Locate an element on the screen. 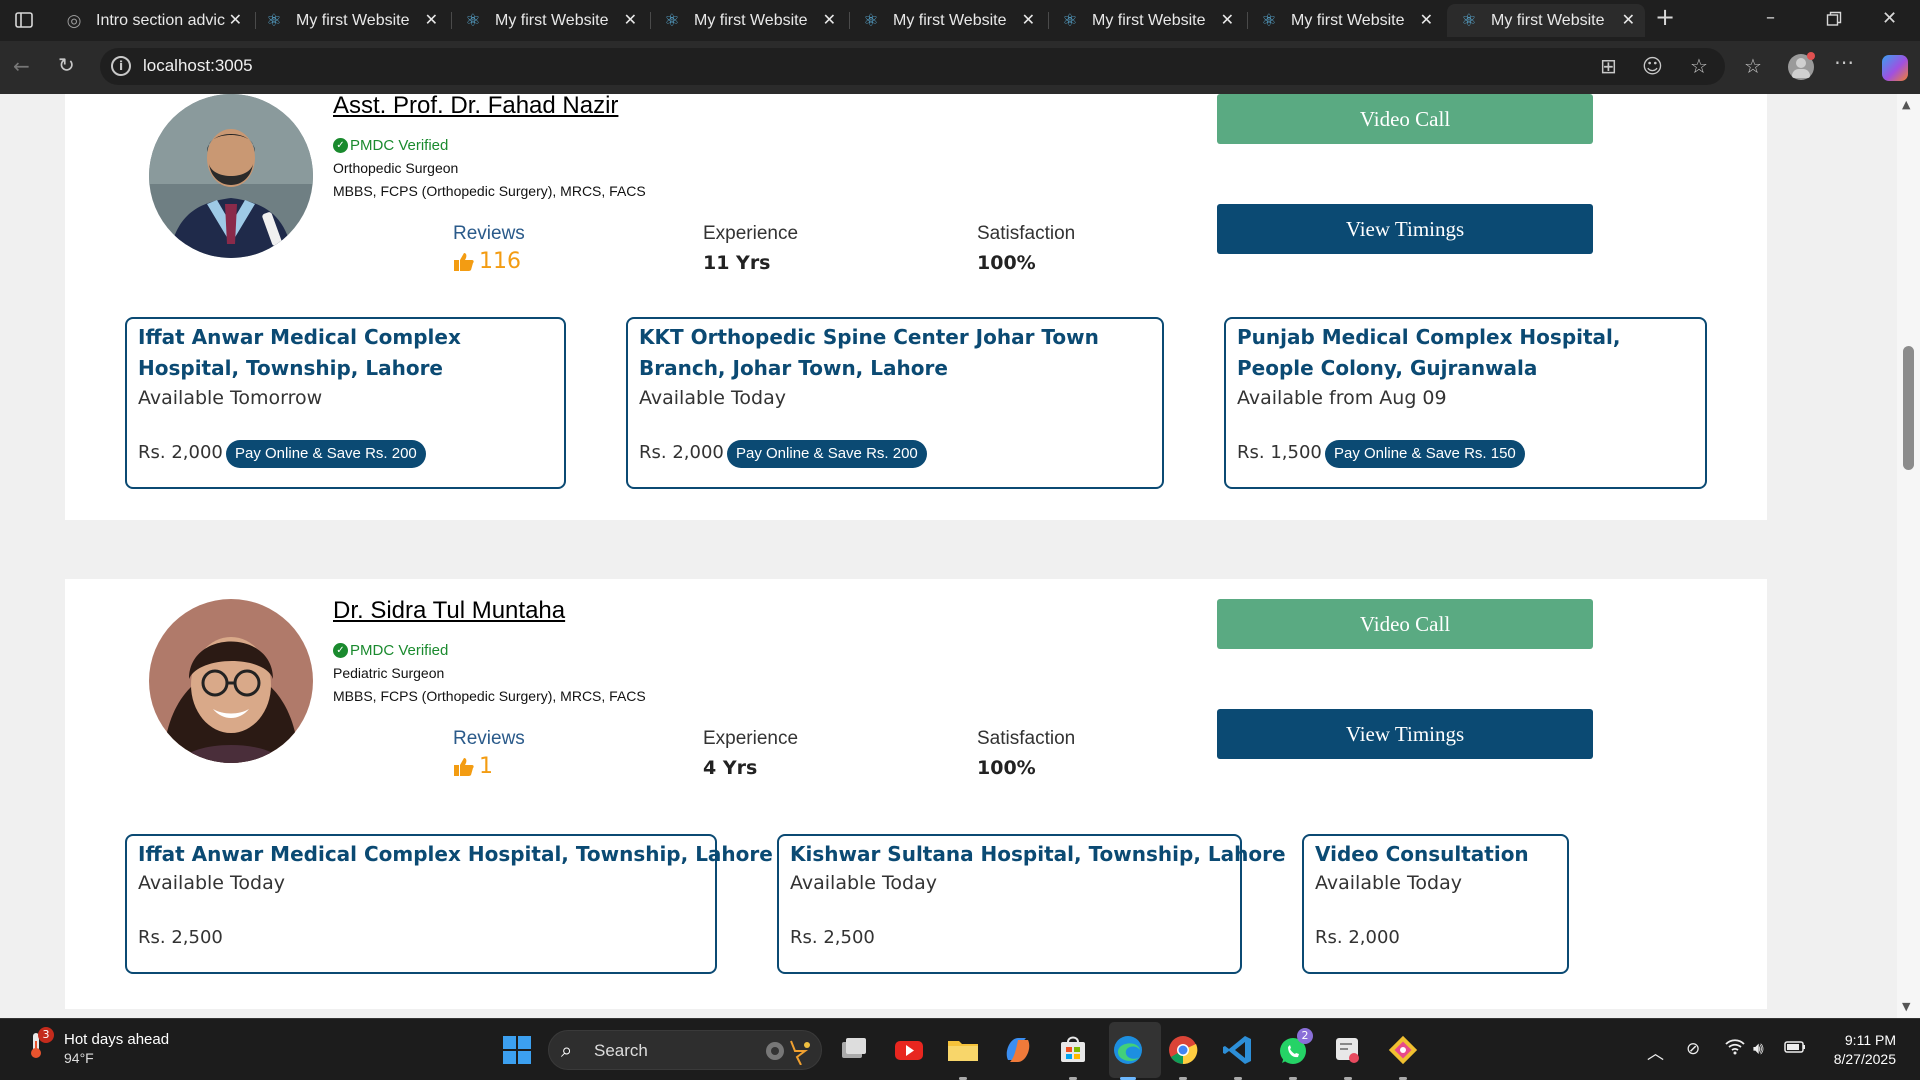  experience-value: 11 Yrs is located at coordinates (737, 263).